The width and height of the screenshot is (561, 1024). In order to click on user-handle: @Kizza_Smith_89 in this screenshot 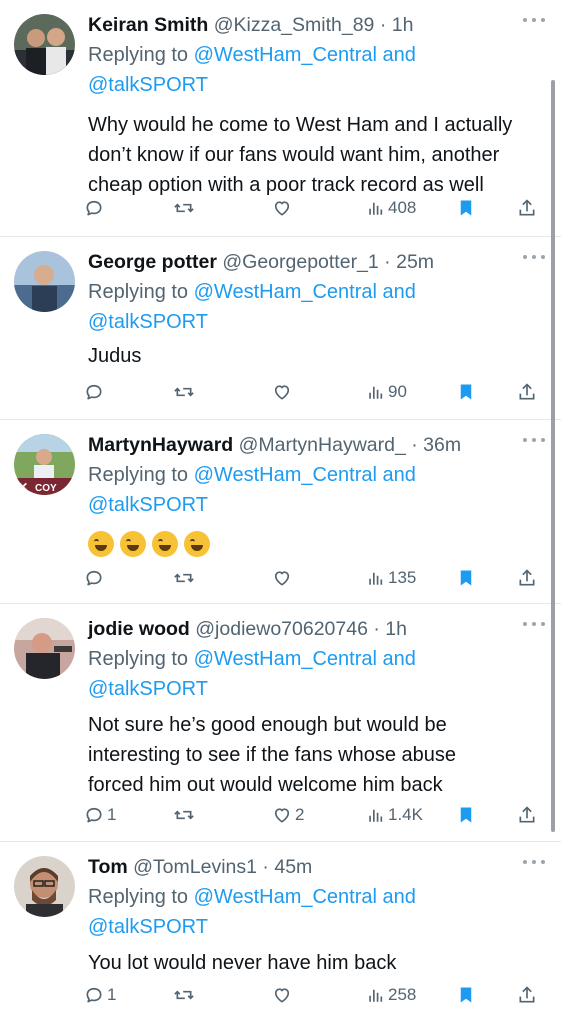, I will do `click(294, 25)`.